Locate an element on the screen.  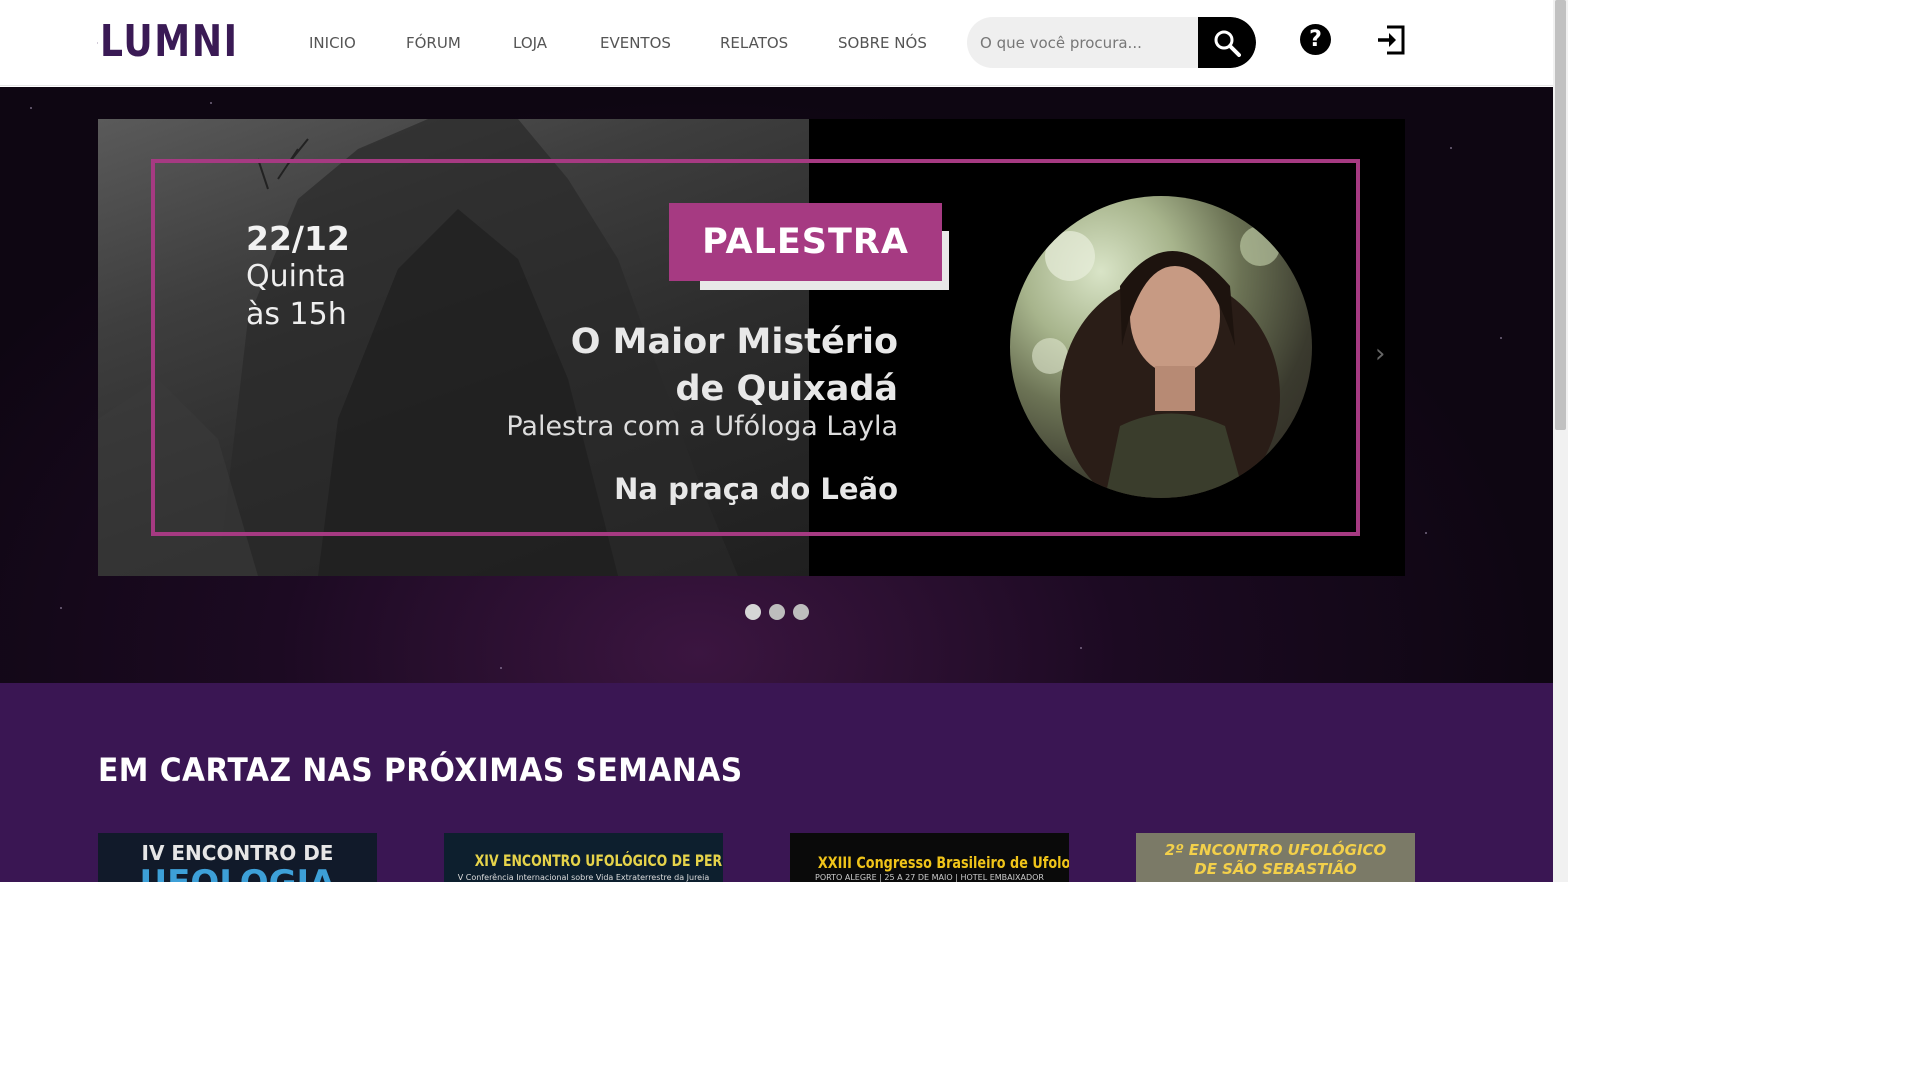
event-subtitle: Palestra com a Ufóloga Layla is located at coordinates (702, 426).